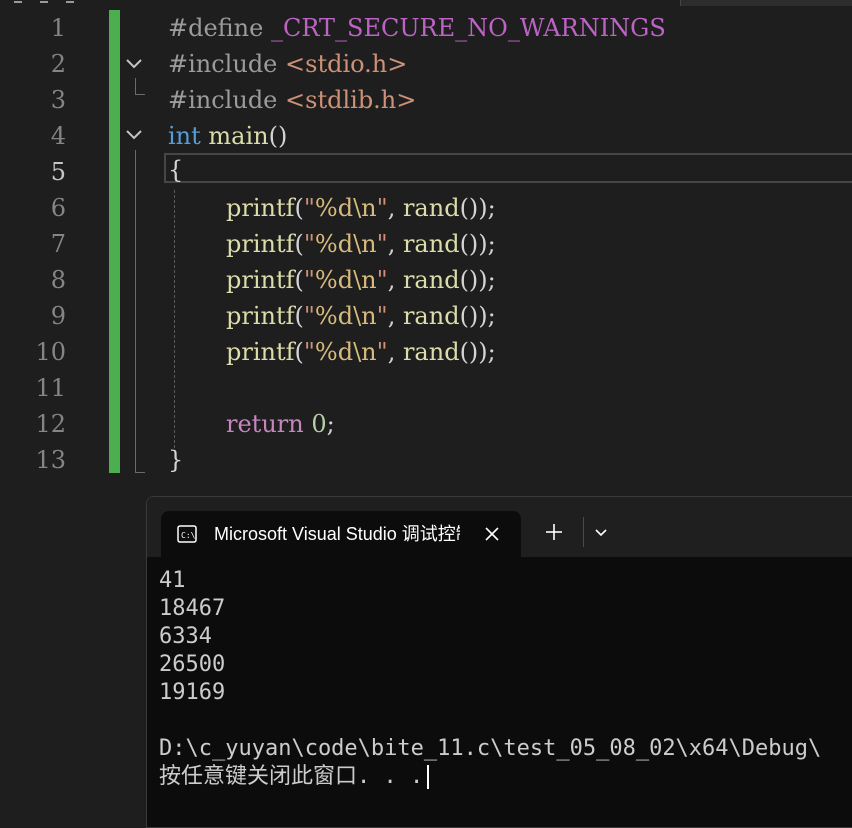 The width and height of the screenshot is (852, 828). I want to click on code-line-5: {, so click(175, 170).